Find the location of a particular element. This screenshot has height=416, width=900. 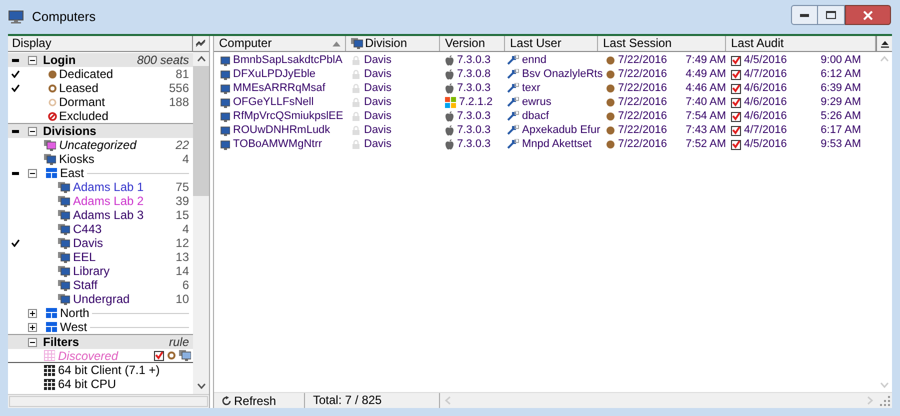

scrollbar is located at coordinates (201, 223).